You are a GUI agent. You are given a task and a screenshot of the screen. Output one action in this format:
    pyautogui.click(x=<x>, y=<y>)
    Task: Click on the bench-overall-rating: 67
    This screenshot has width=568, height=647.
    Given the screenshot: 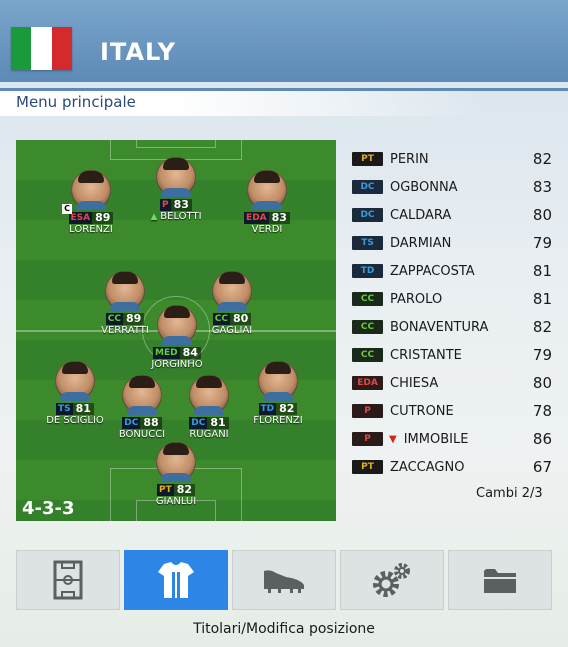 What is the action you would take?
    pyautogui.click(x=542, y=467)
    